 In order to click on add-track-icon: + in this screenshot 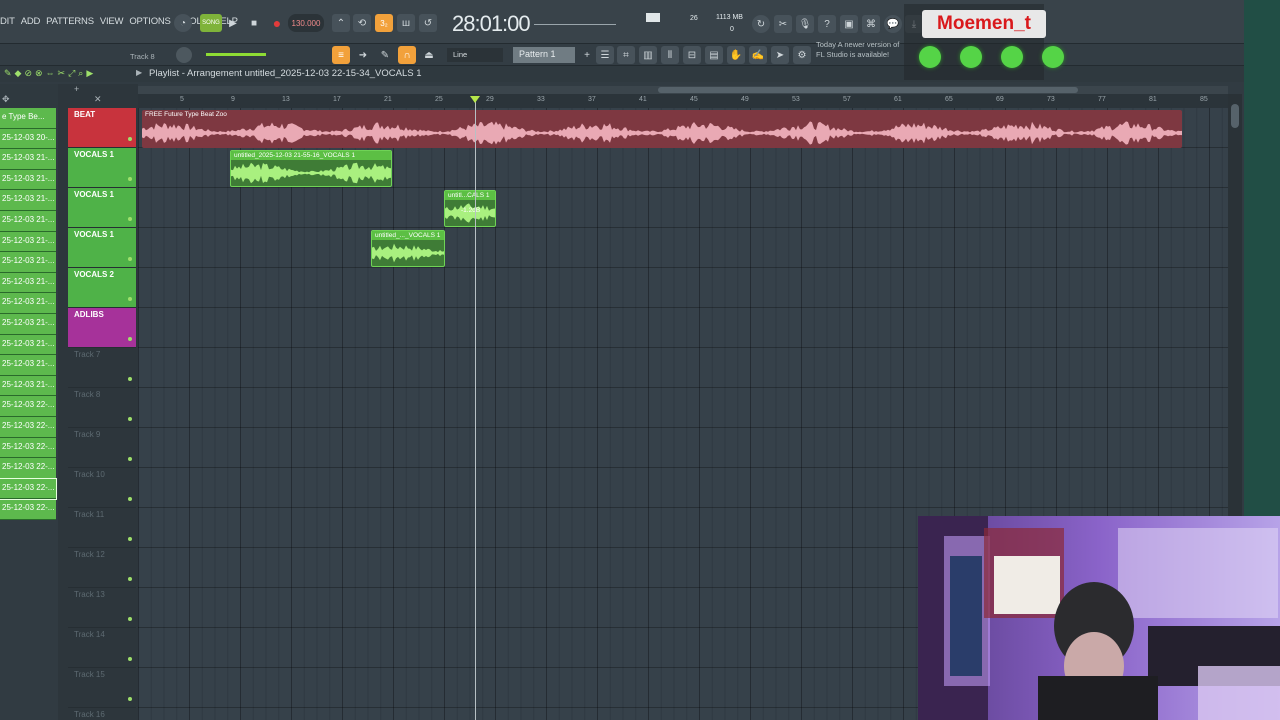, I will do `click(76, 89)`.